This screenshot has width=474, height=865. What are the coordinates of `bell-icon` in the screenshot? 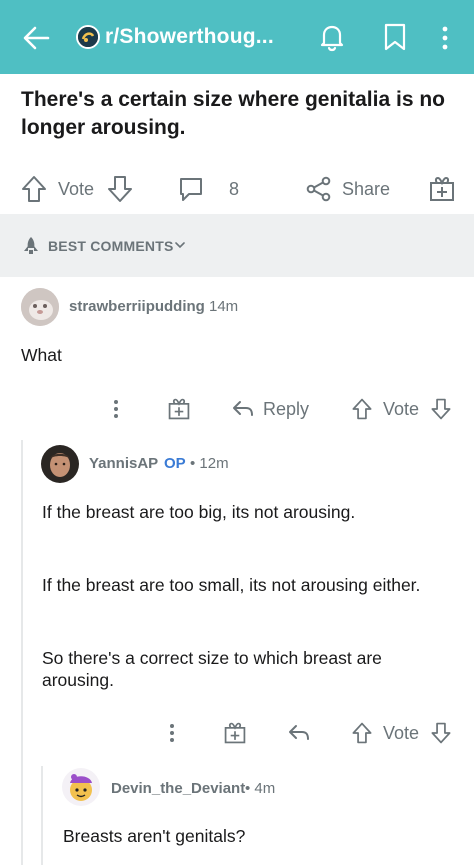 It's located at (332, 37).